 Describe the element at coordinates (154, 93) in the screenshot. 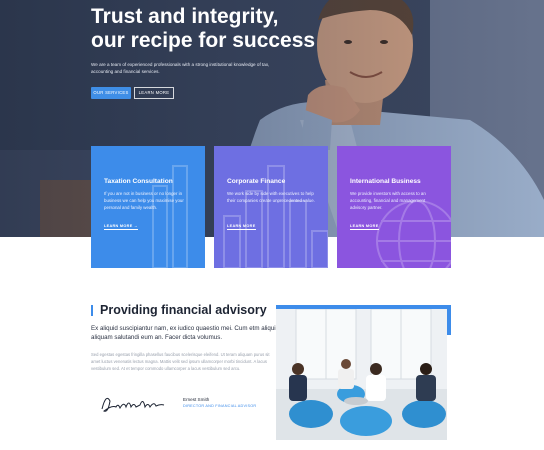

I see `learn-more-button: LEARN MORE` at that location.